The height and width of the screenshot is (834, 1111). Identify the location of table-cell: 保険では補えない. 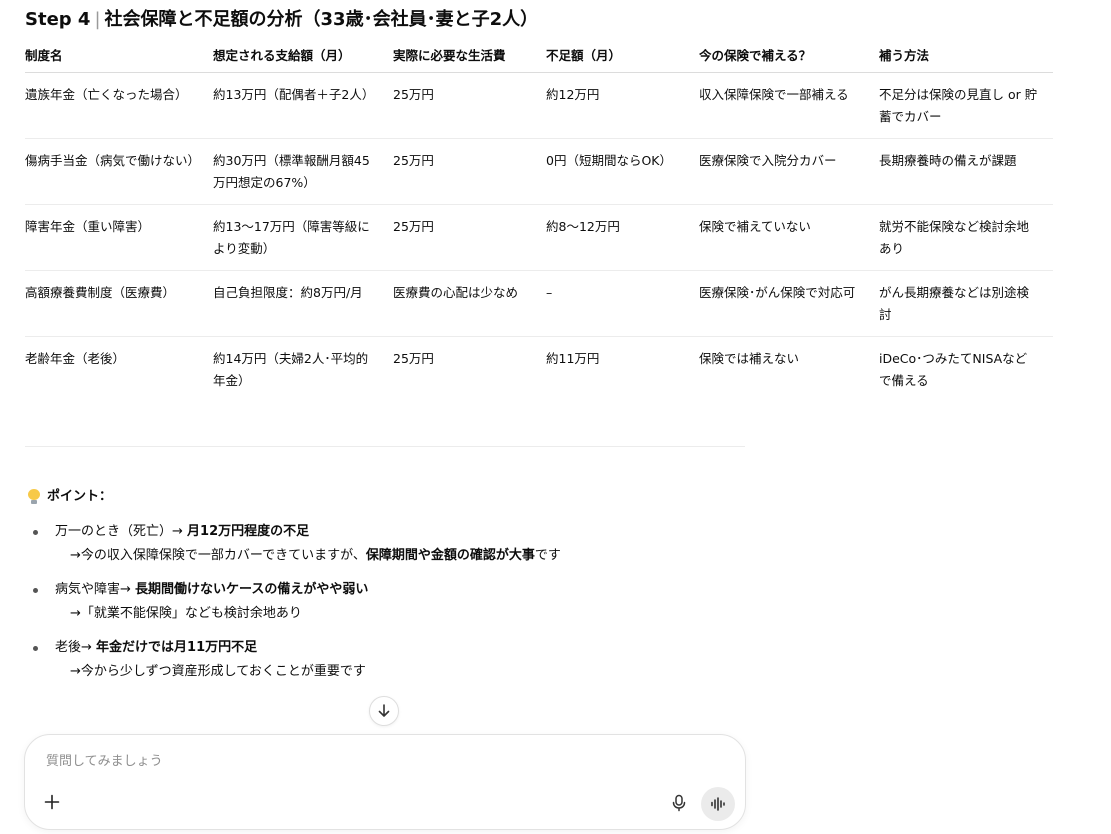
(749, 358).